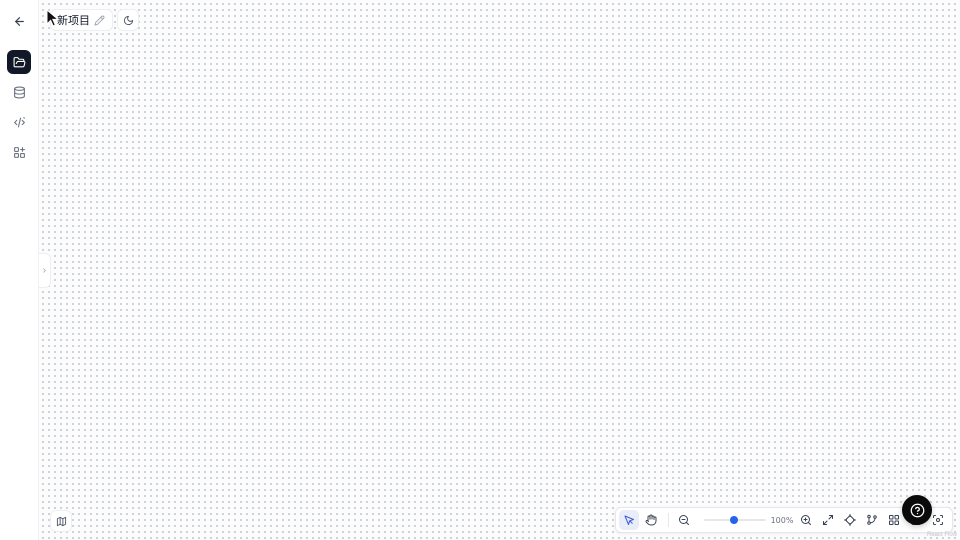 The image size is (960, 540). Describe the element at coordinates (668, 520) in the screenshot. I see `toolbar-divider` at that location.